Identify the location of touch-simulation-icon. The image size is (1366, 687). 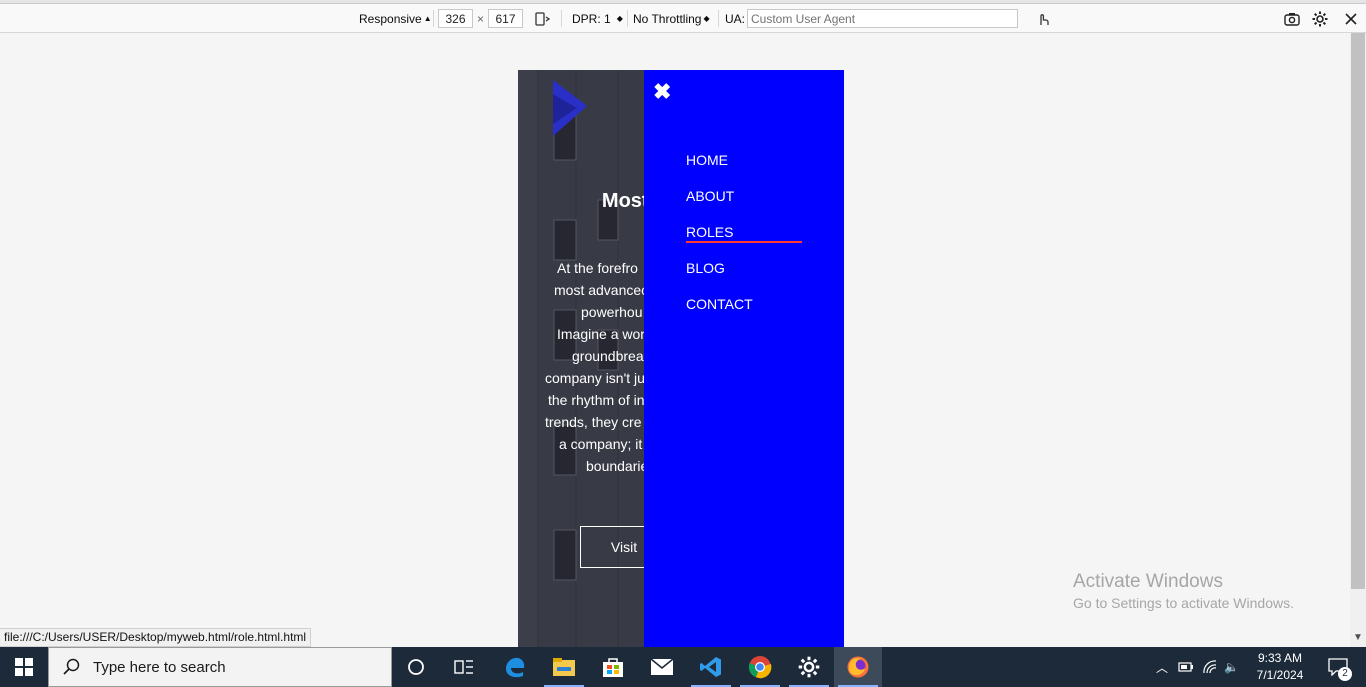
(1043, 19).